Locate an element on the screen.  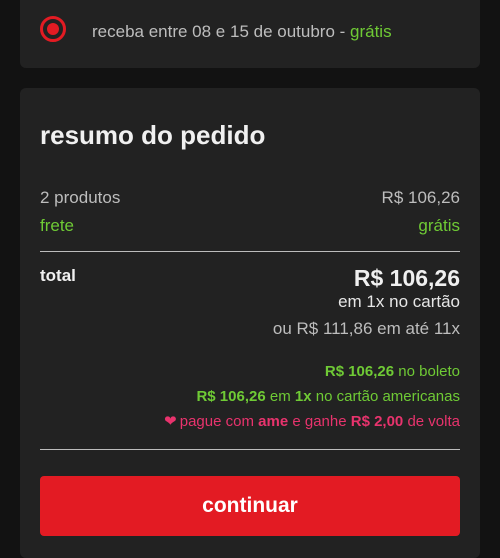
delivery-estimate: receba entre 08 e 15 de outubro - grátis is located at coordinates (242, 32).